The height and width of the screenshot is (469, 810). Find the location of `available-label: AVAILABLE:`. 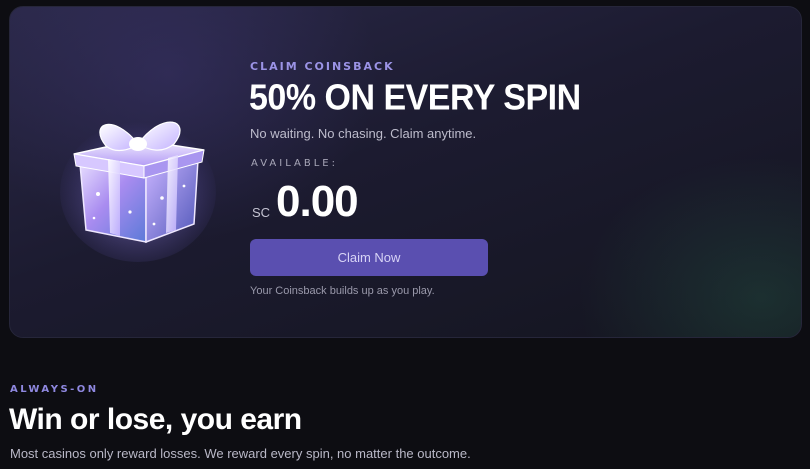

available-label: AVAILABLE: is located at coordinates (294, 163).